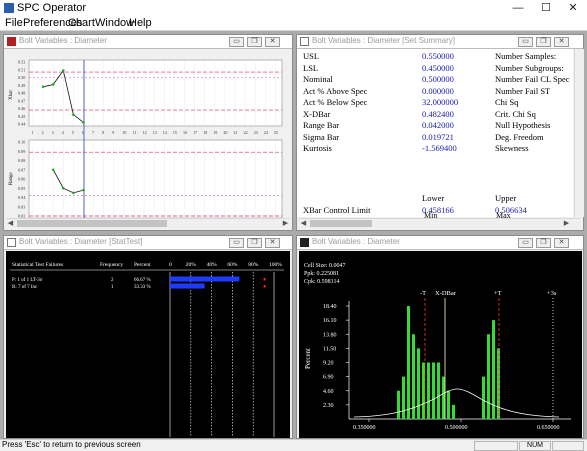  Describe the element at coordinates (92, 223) in the screenshot. I see `chart-hscroll-thumb` at that location.